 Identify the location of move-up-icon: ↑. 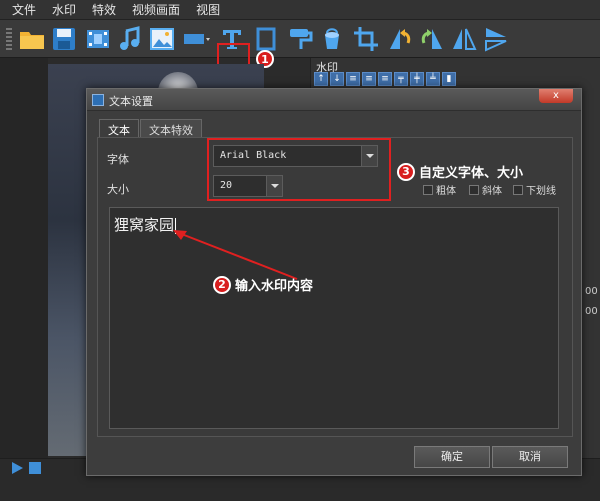
(321, 79).